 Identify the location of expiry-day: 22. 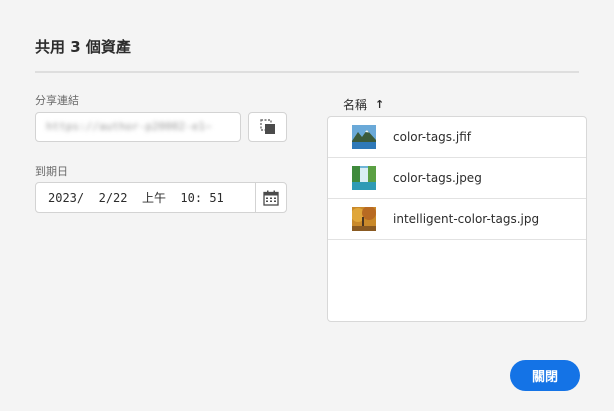
(120, 198).